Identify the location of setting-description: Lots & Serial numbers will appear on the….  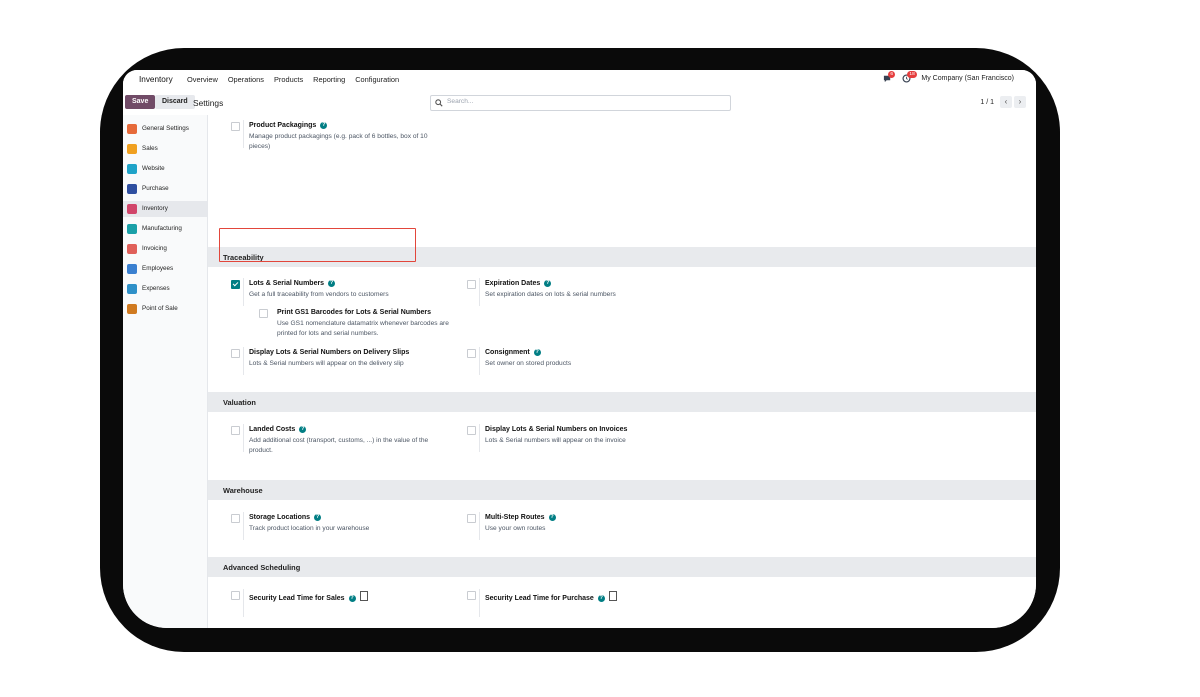
(326, 363).